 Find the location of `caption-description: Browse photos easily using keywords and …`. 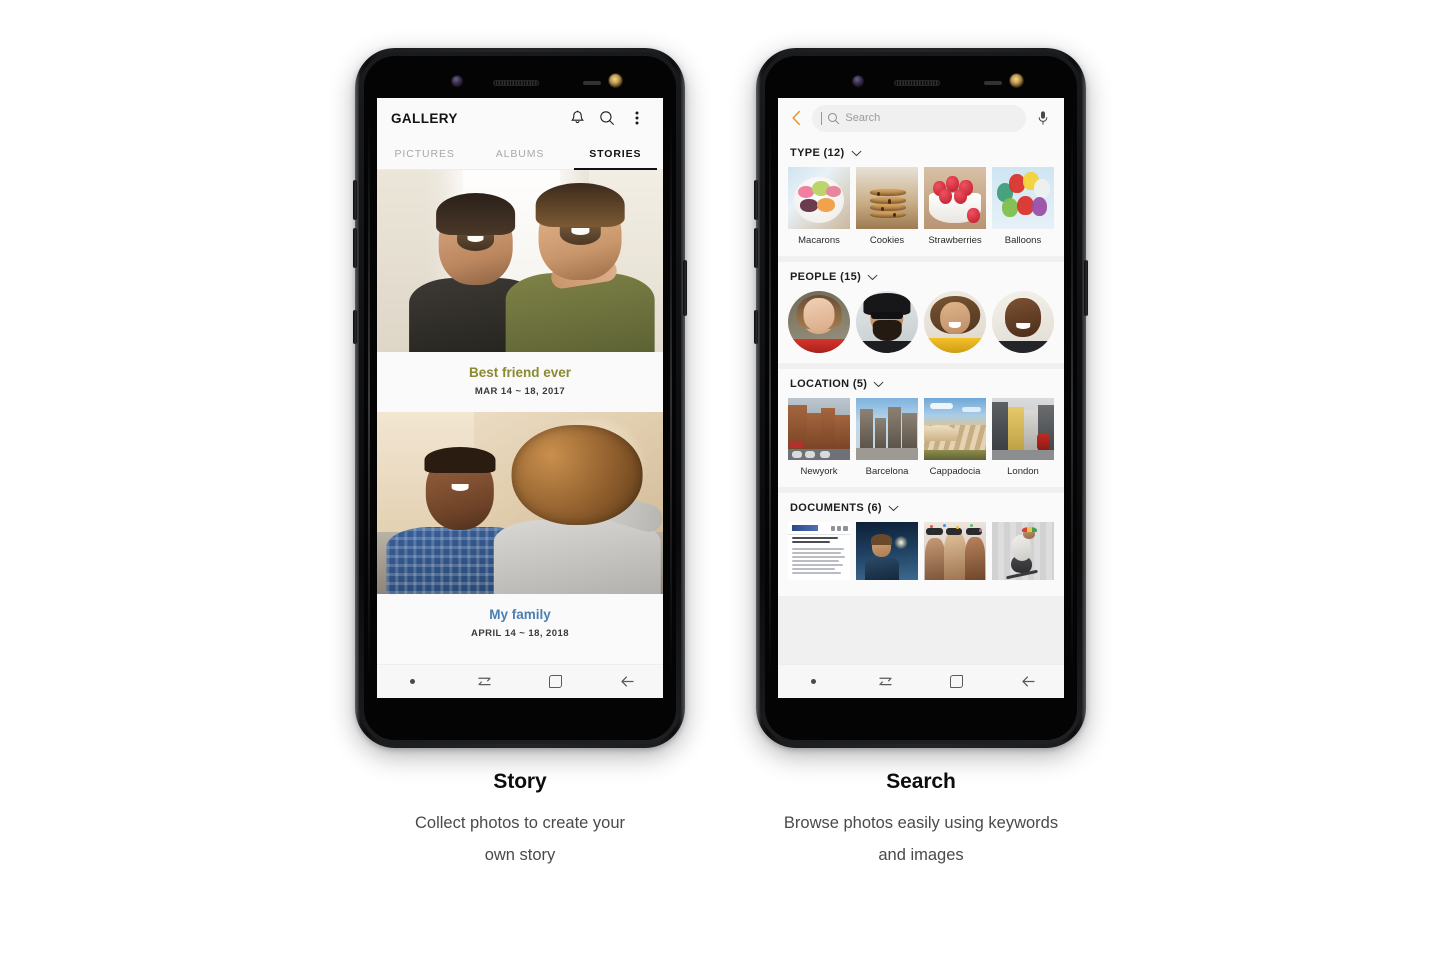

caption-description: Browse photos easily using keywords and … is located at coordinates (921, 839).